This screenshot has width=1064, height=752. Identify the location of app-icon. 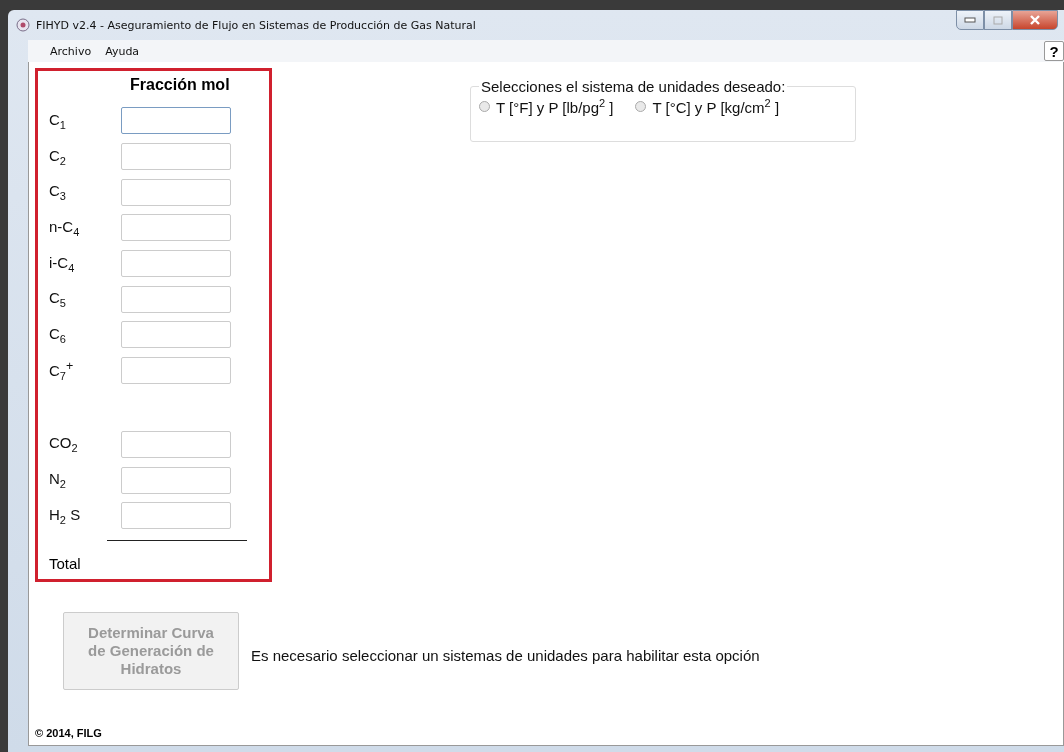
(23, 25).